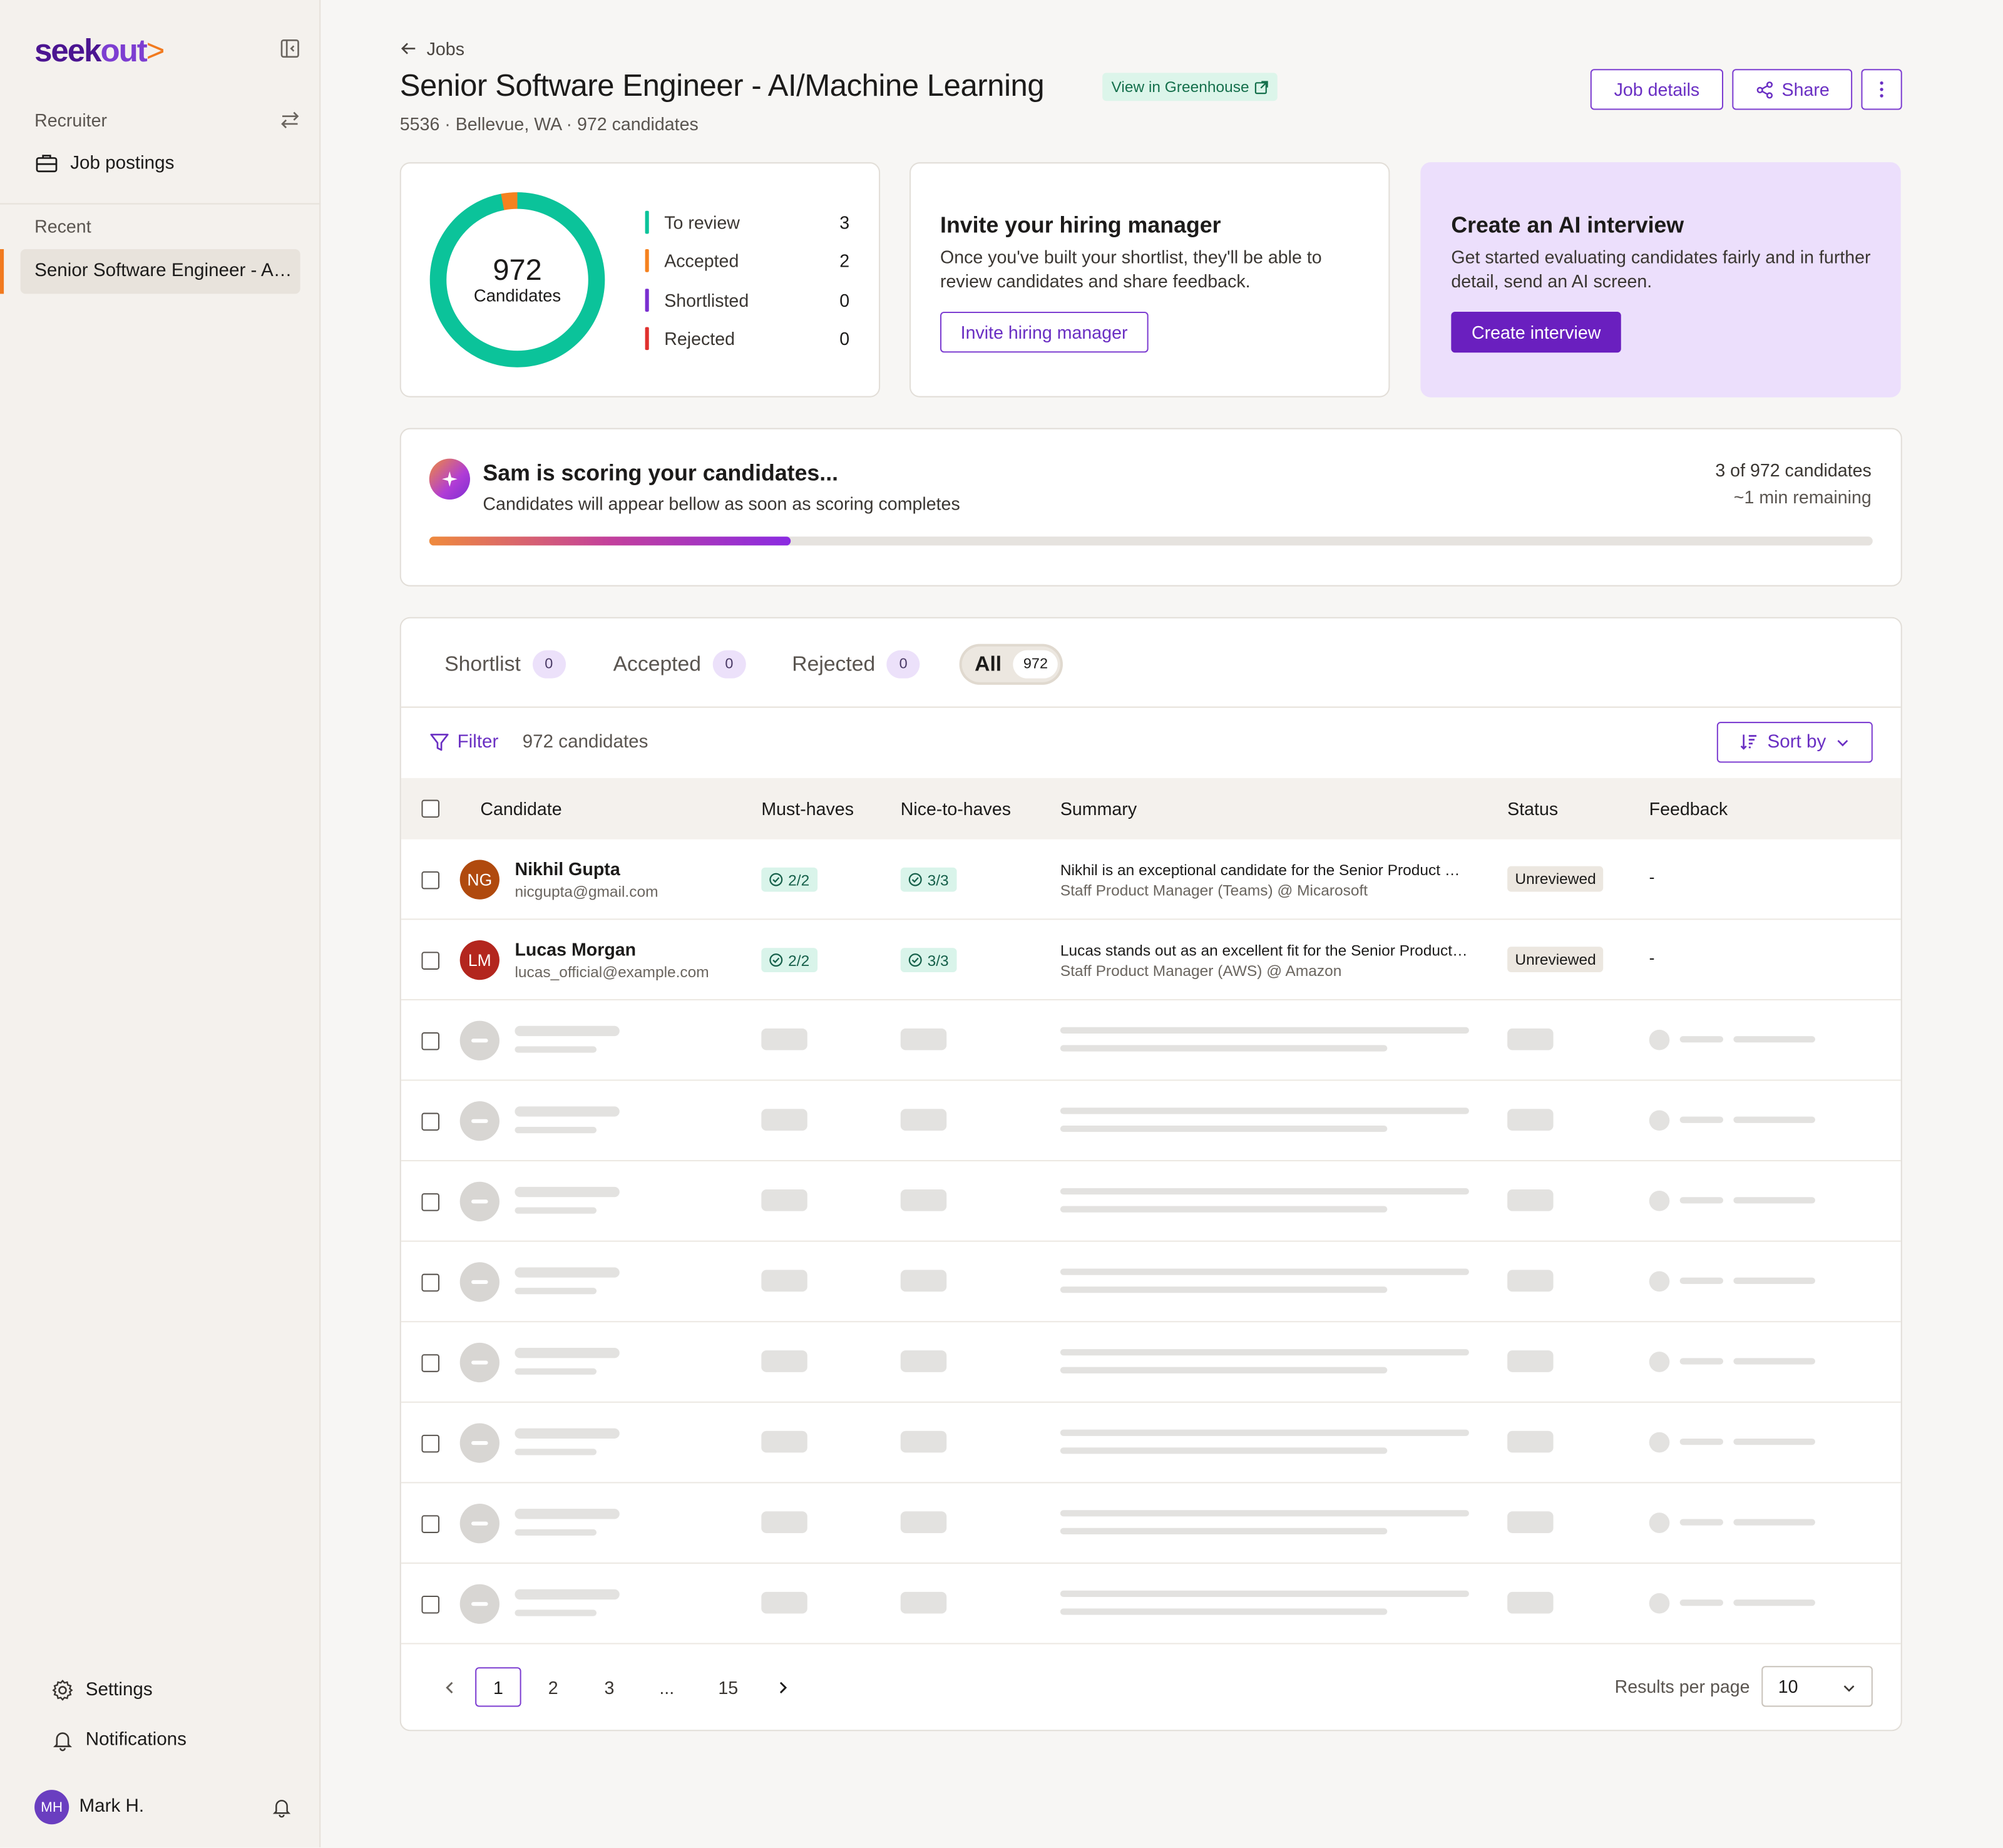  Describe the element at coordinates (783, 1687) in the screenshot. I see `next-page-button` at that location.